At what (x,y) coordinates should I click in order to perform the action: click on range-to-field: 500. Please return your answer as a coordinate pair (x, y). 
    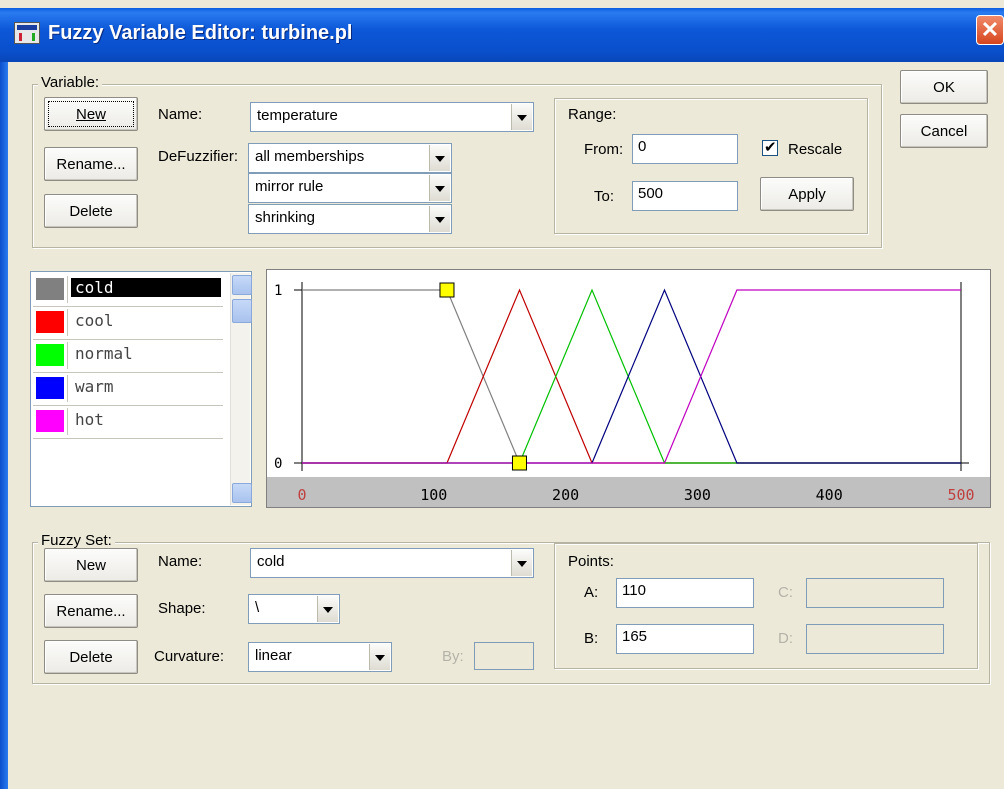
    Looking at the image, I should click on (685, 196).